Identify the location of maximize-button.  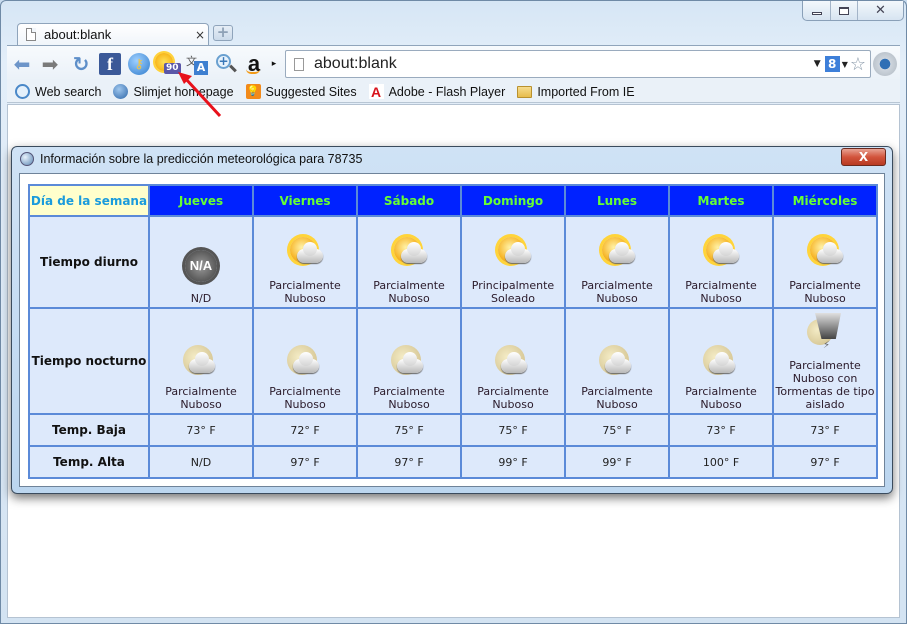
(843, 10).